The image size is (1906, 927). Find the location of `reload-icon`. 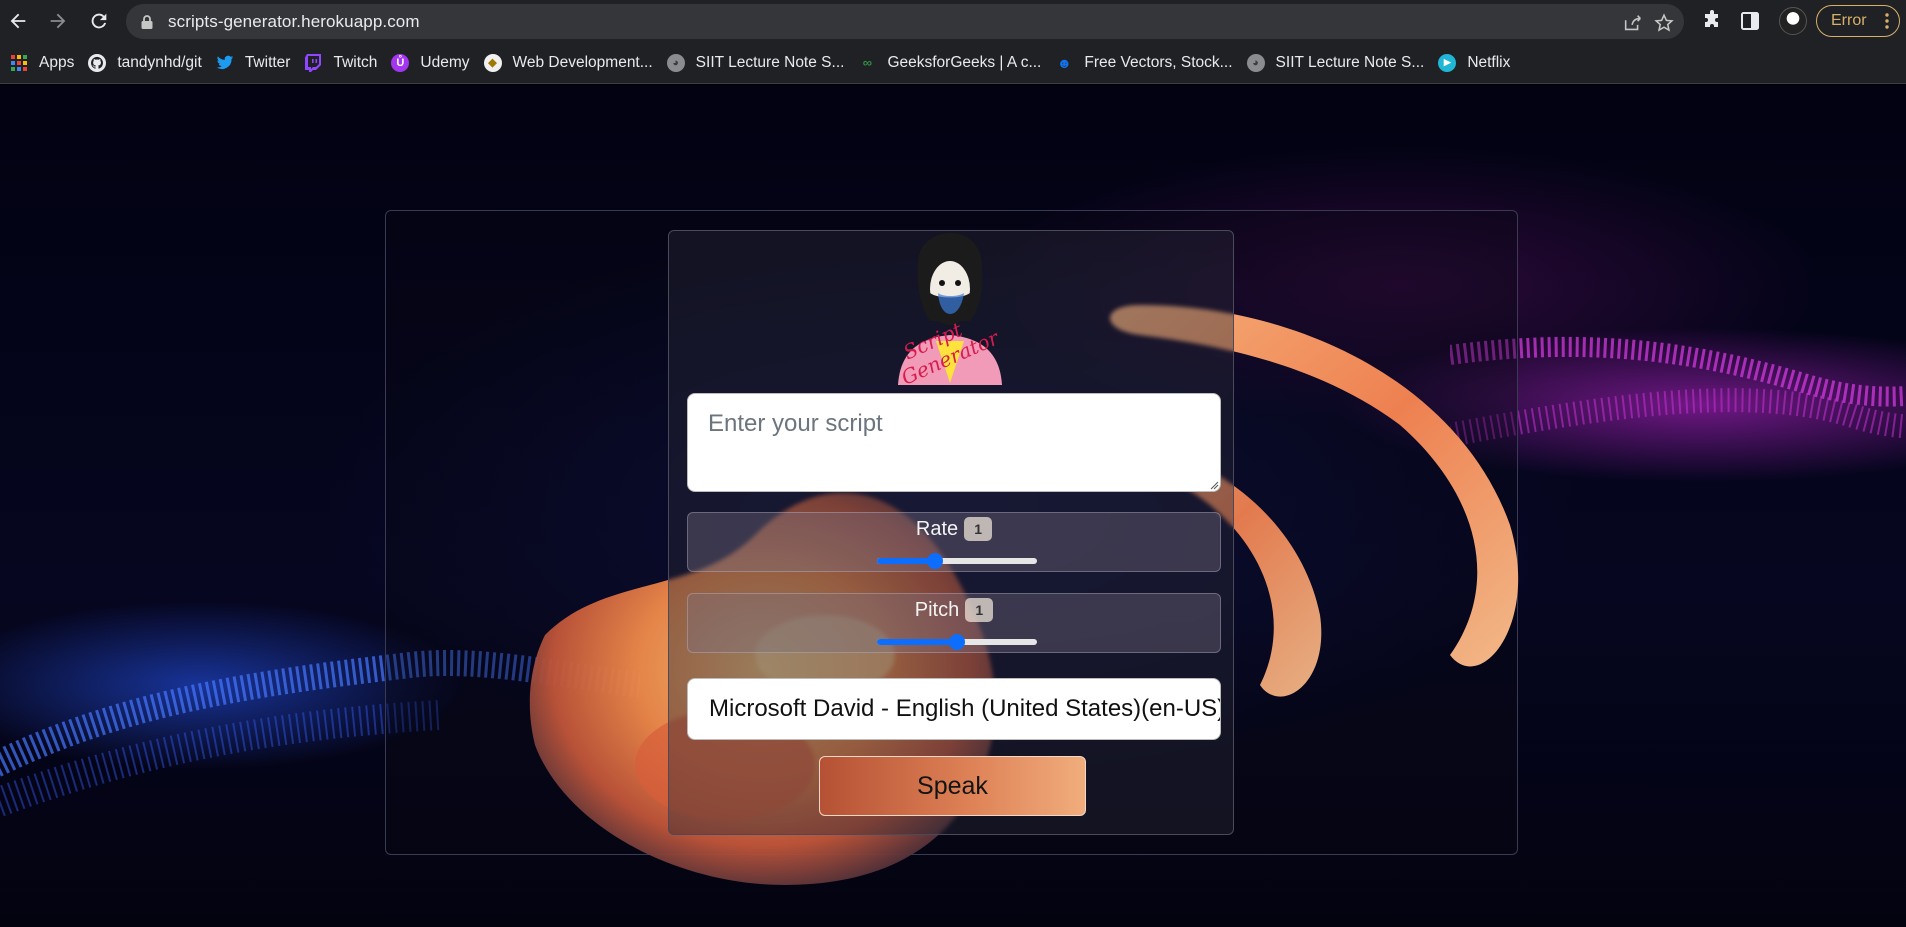

reload-icon is located at coordinates (99, 21).